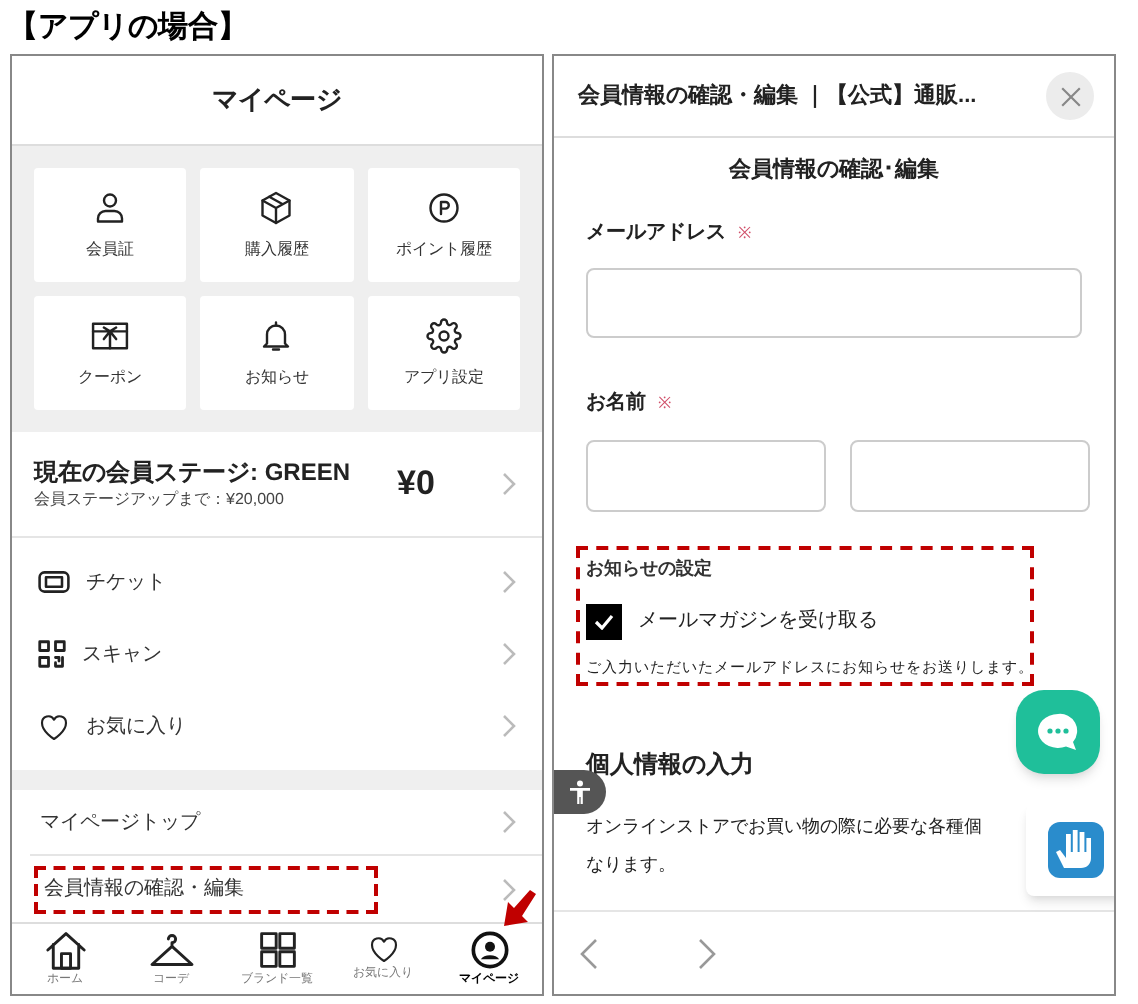 The height and width of the screenshot is (1004, 1138). Describe the element at coordinates (277, 949) in the screenshot. I see `grid-icon` at that location.